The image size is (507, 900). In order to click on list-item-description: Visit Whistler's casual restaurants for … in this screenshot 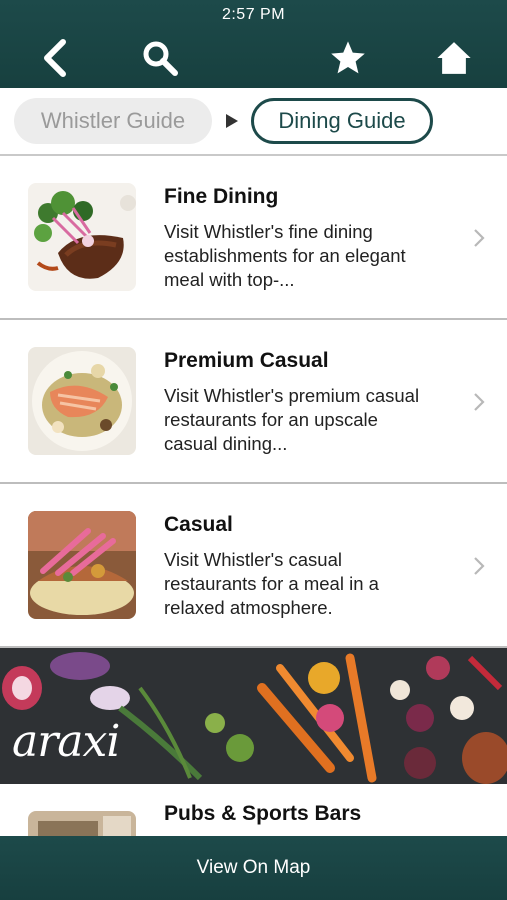, I will do `click(271, 583)`.